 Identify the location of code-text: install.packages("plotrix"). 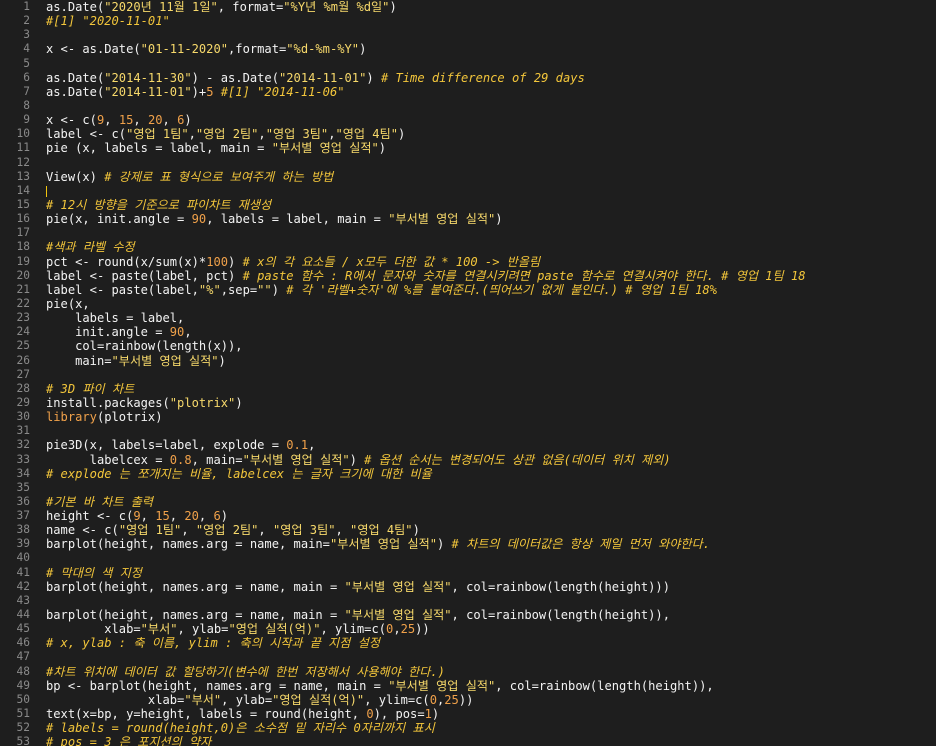
(491, 403).